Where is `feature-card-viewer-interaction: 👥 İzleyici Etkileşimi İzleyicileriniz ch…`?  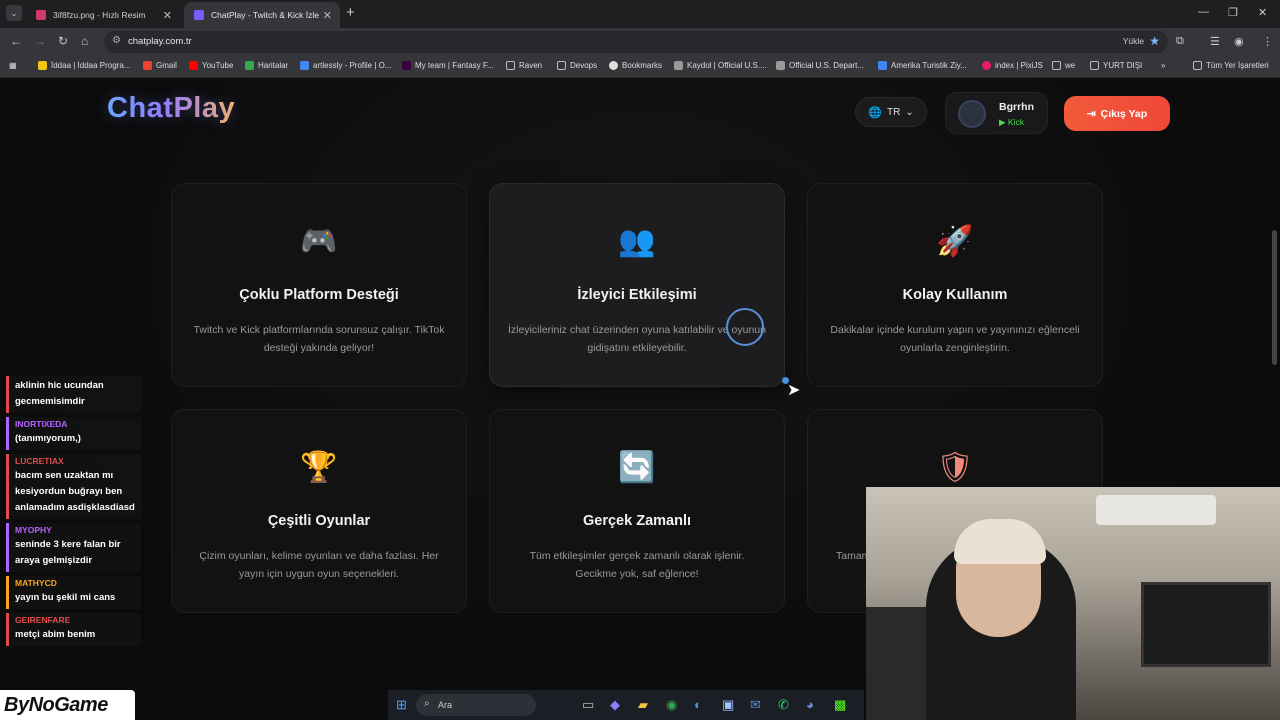 feature-card-viewer-interaction: 👥 İzleyici Etkileşimi İzleyicileriniz ch… is located at coordinates (637, 285).